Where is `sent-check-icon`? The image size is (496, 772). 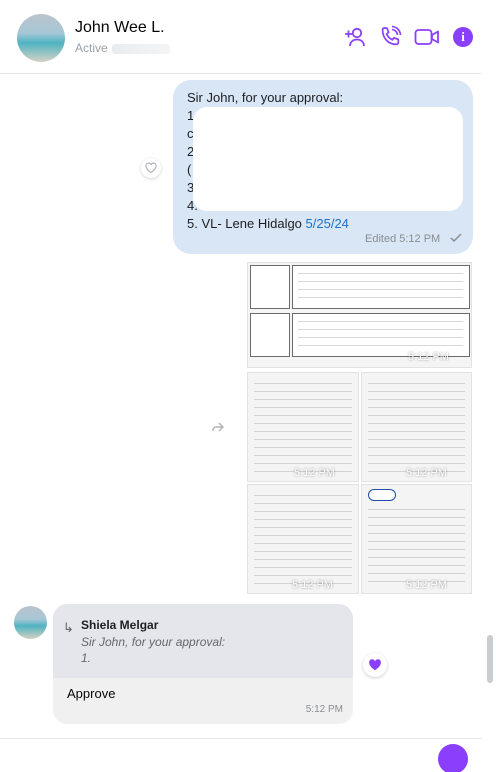
sent-check-icon is located at coordinates (456, 238).